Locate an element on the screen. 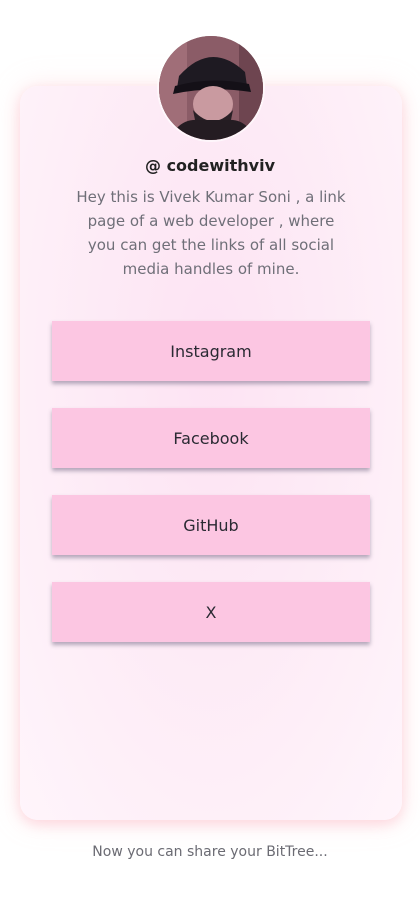 Image resolution: width=420 pixels, height=914 pixels. facebook-link-button: Facebook is located at coordinates (211, 438).